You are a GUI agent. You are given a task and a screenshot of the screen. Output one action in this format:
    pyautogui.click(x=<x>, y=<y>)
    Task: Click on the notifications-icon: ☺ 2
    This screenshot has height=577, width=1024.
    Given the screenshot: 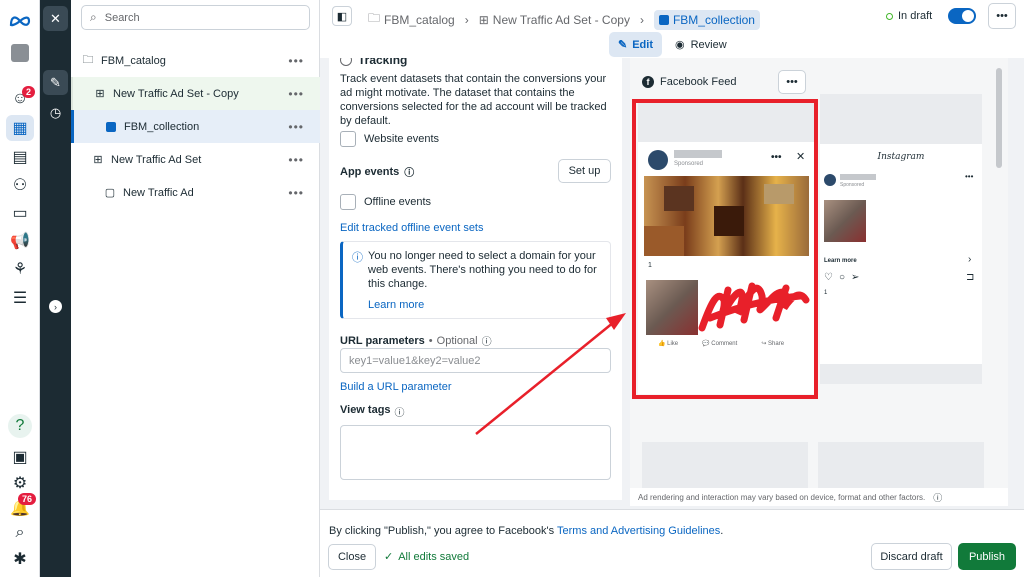 What is the action you would take?
    pyautogui.click(x=21, y=99)
    